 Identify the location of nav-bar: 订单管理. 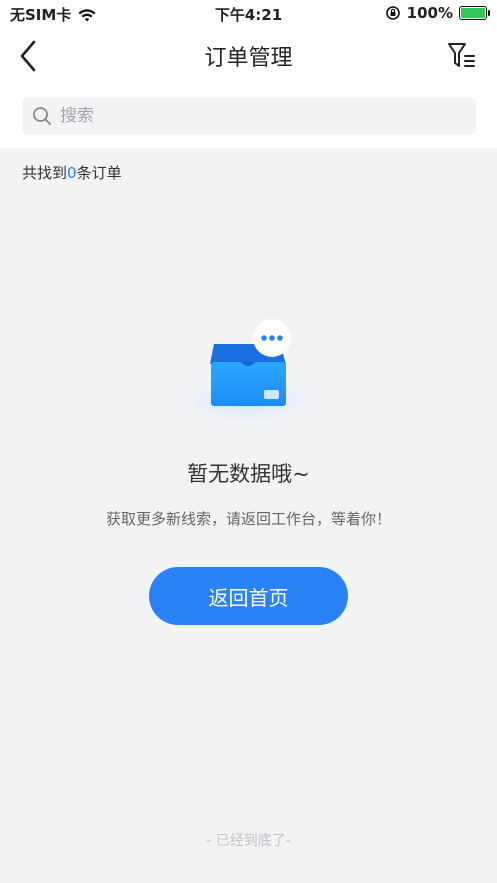
(248, 56).